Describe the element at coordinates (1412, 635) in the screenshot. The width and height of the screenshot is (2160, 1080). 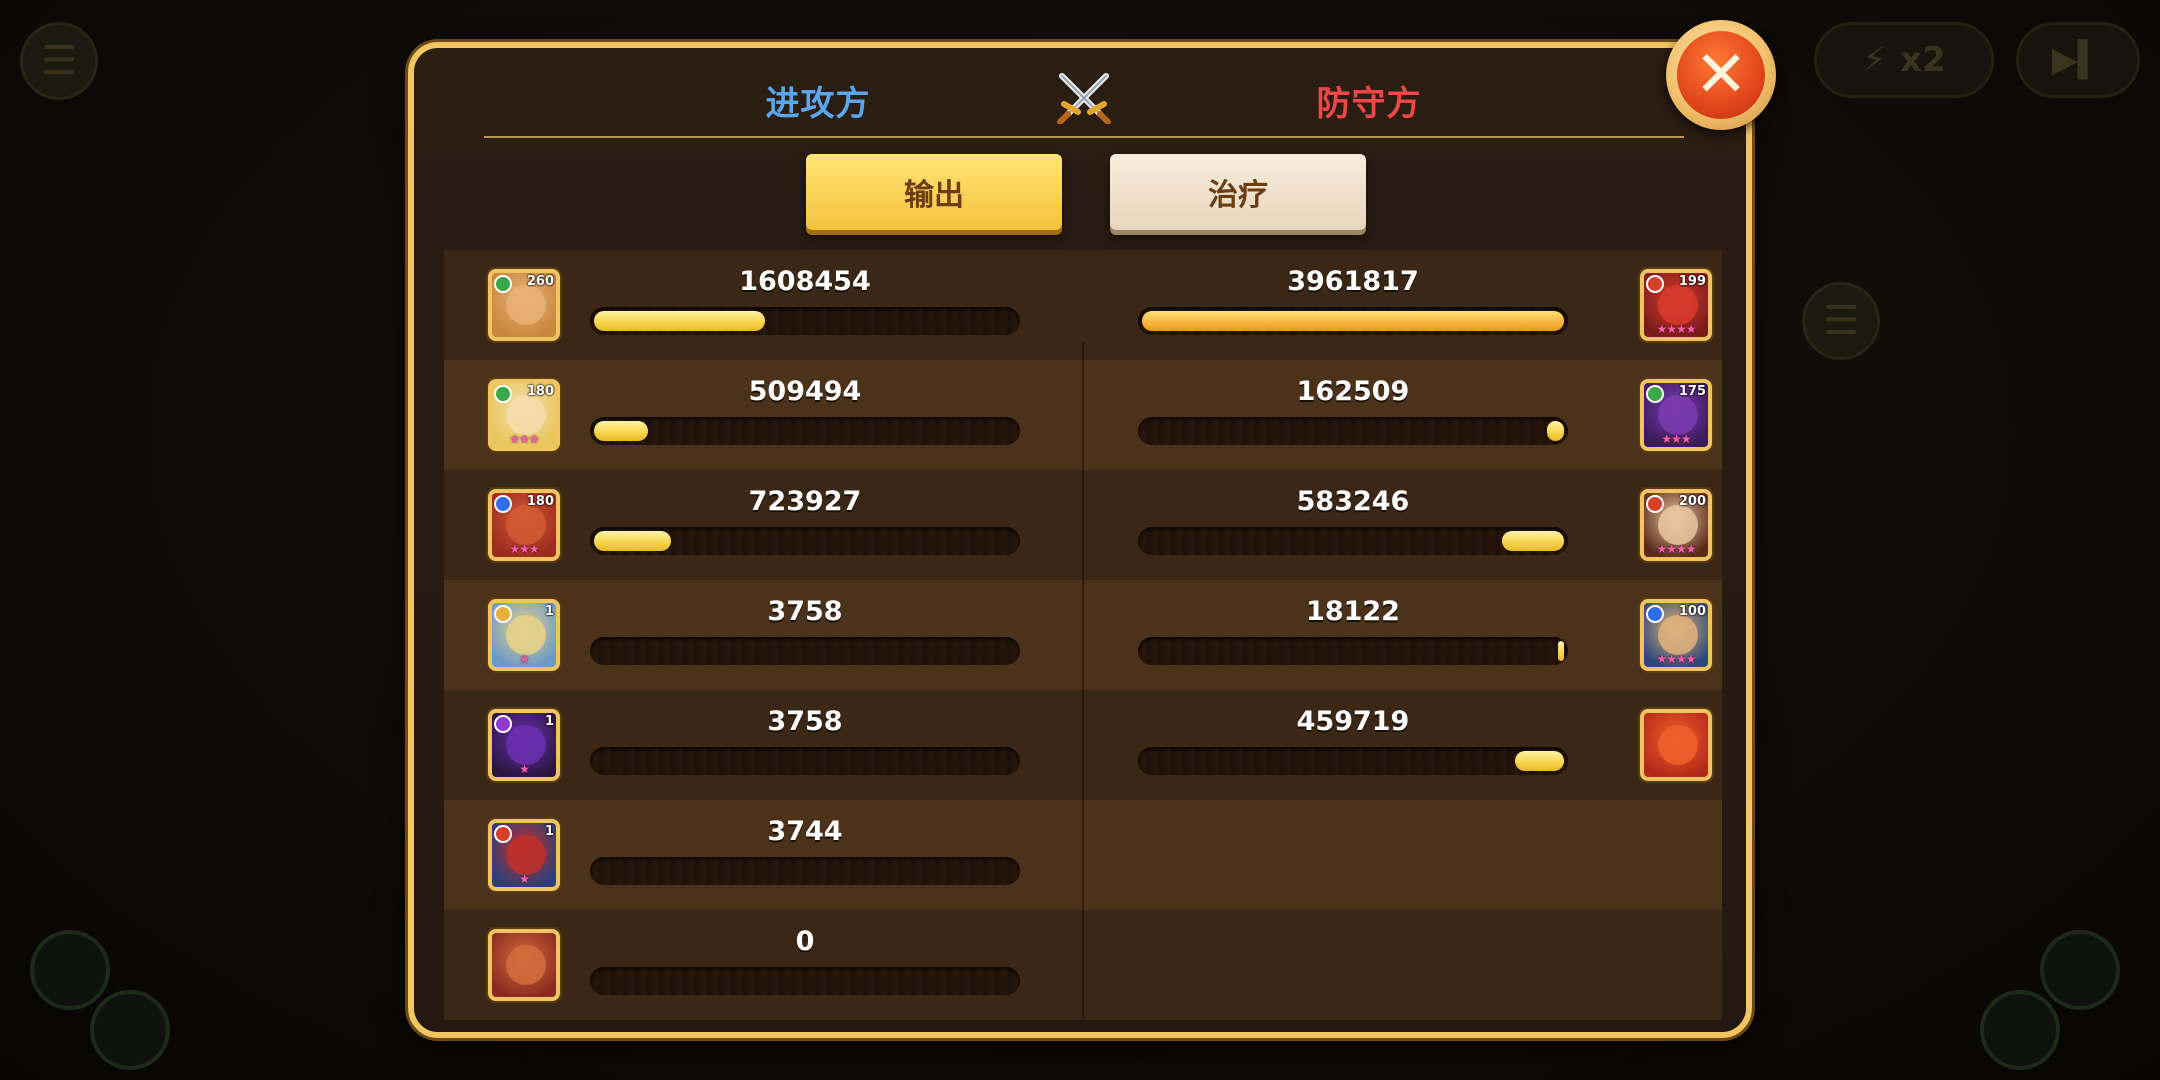
I see `defender-entry: 100 ★★★★ 18122` at that location.